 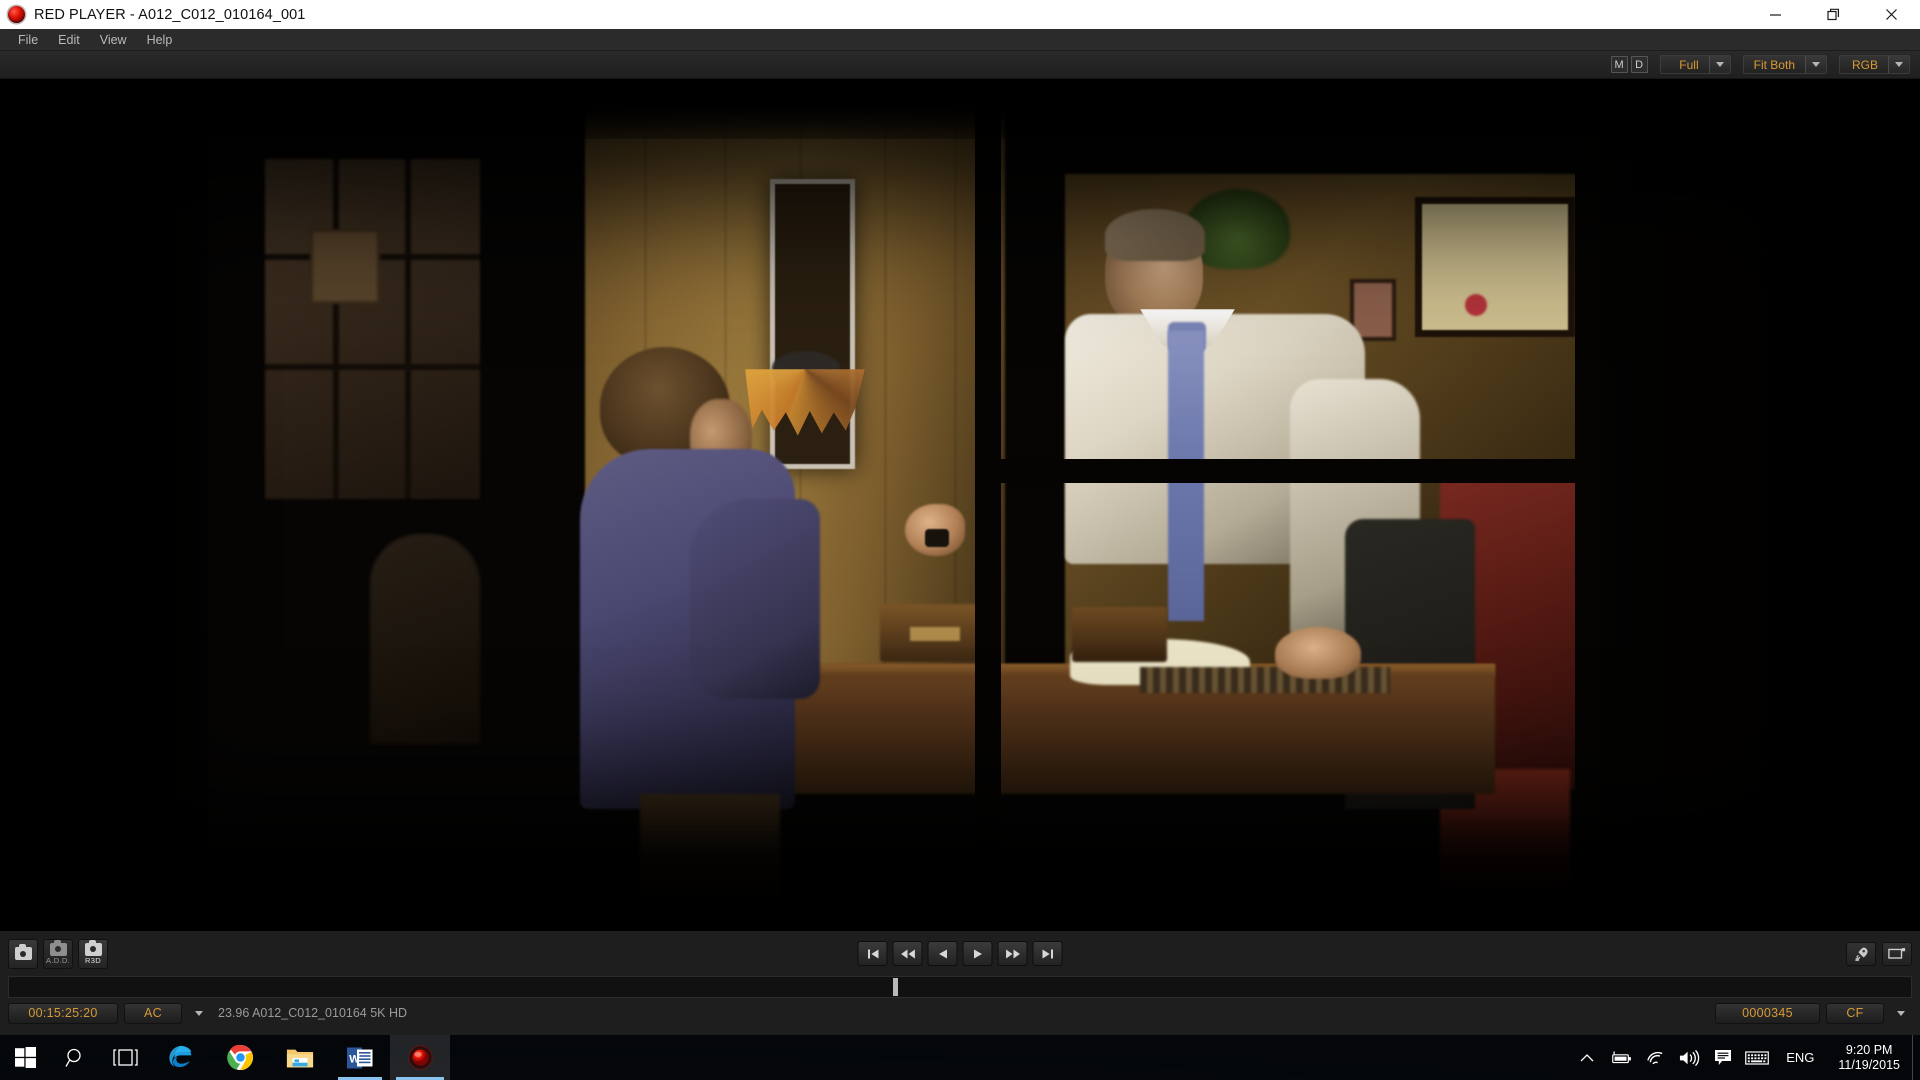 What do you see at coordinates (170, 14) in the screenshot?
I see `window-title: RED PLAYER - A012_C012_010164_001` at bounding box center [170, 14].